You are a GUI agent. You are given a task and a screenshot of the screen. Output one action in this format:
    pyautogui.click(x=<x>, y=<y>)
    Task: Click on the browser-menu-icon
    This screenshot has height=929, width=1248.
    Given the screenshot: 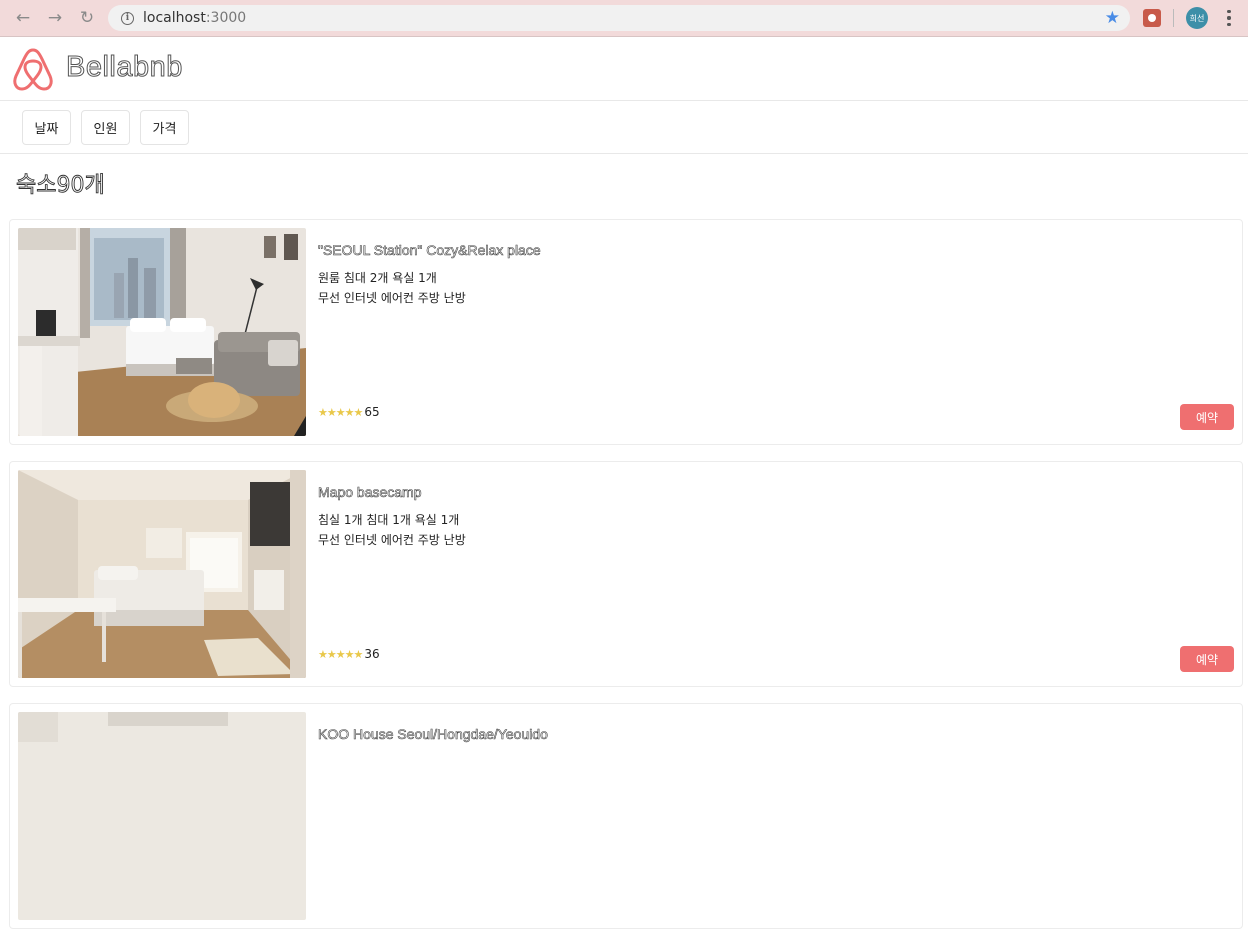 What is the action you would take?
    pyautogui.click(x=1229, y=18)
    